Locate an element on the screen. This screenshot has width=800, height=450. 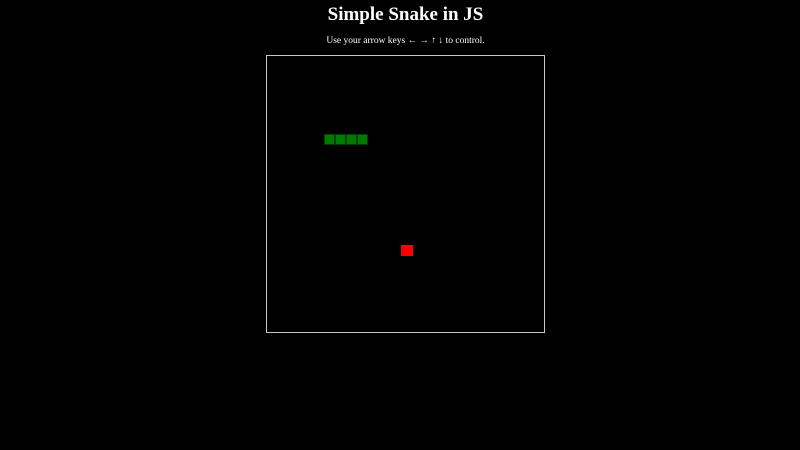
food-pellet is located at coordinates (407, 250).